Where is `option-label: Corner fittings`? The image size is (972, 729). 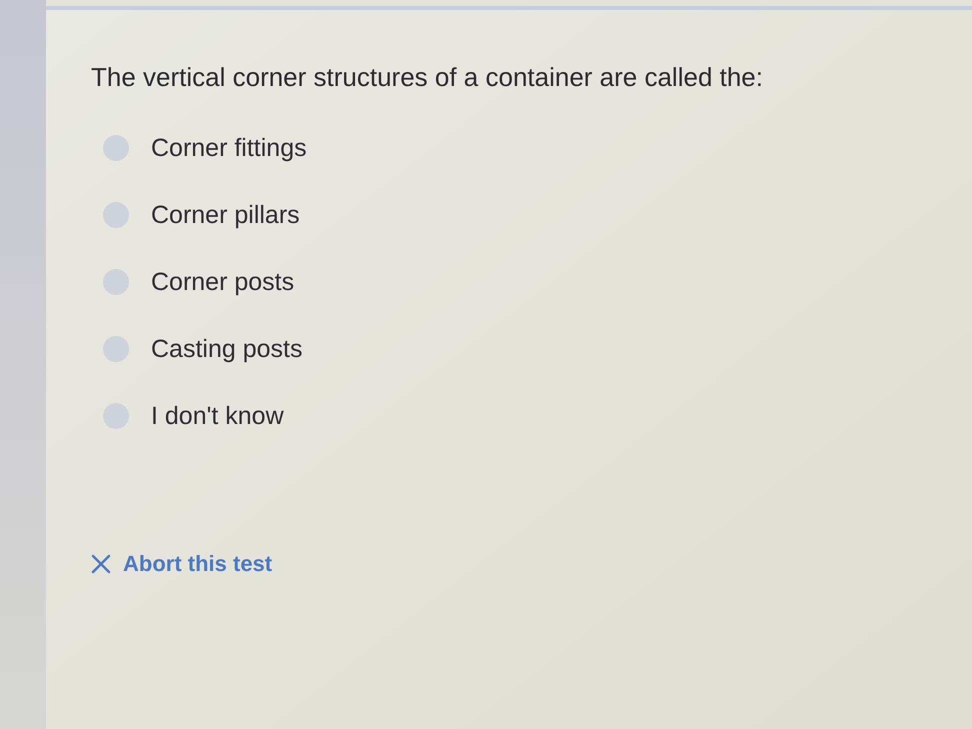
option-label: Corner fittings is located at coordinates (229, 148).